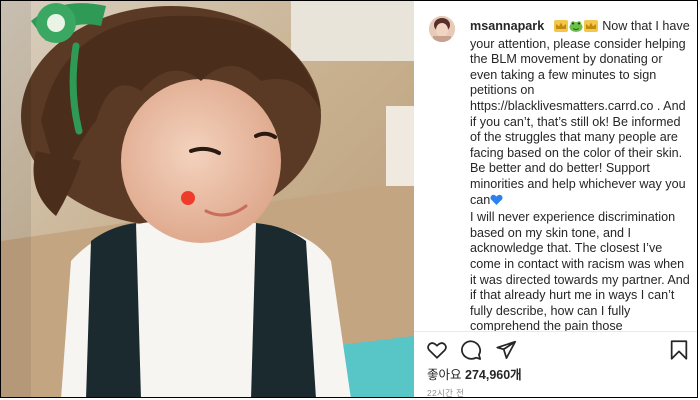  What do you see at coordinates (444, 375) in the screenshot?
I see `likes-label: 좋아요` at bounding box center [444, 375].